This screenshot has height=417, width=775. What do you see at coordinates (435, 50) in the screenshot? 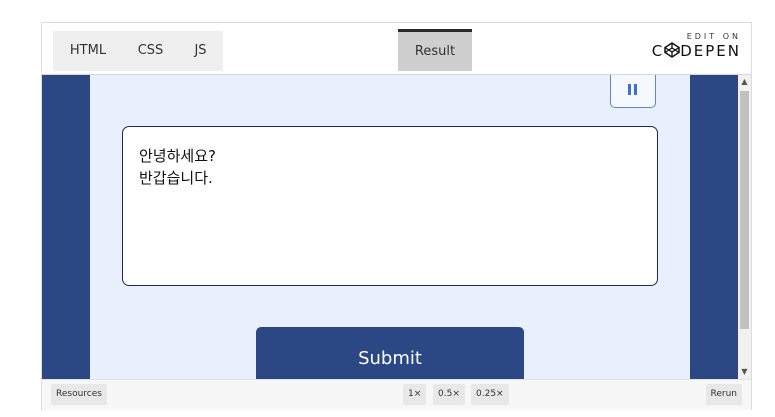
I see `tab-result: Result` at bounding box center [435, 50].